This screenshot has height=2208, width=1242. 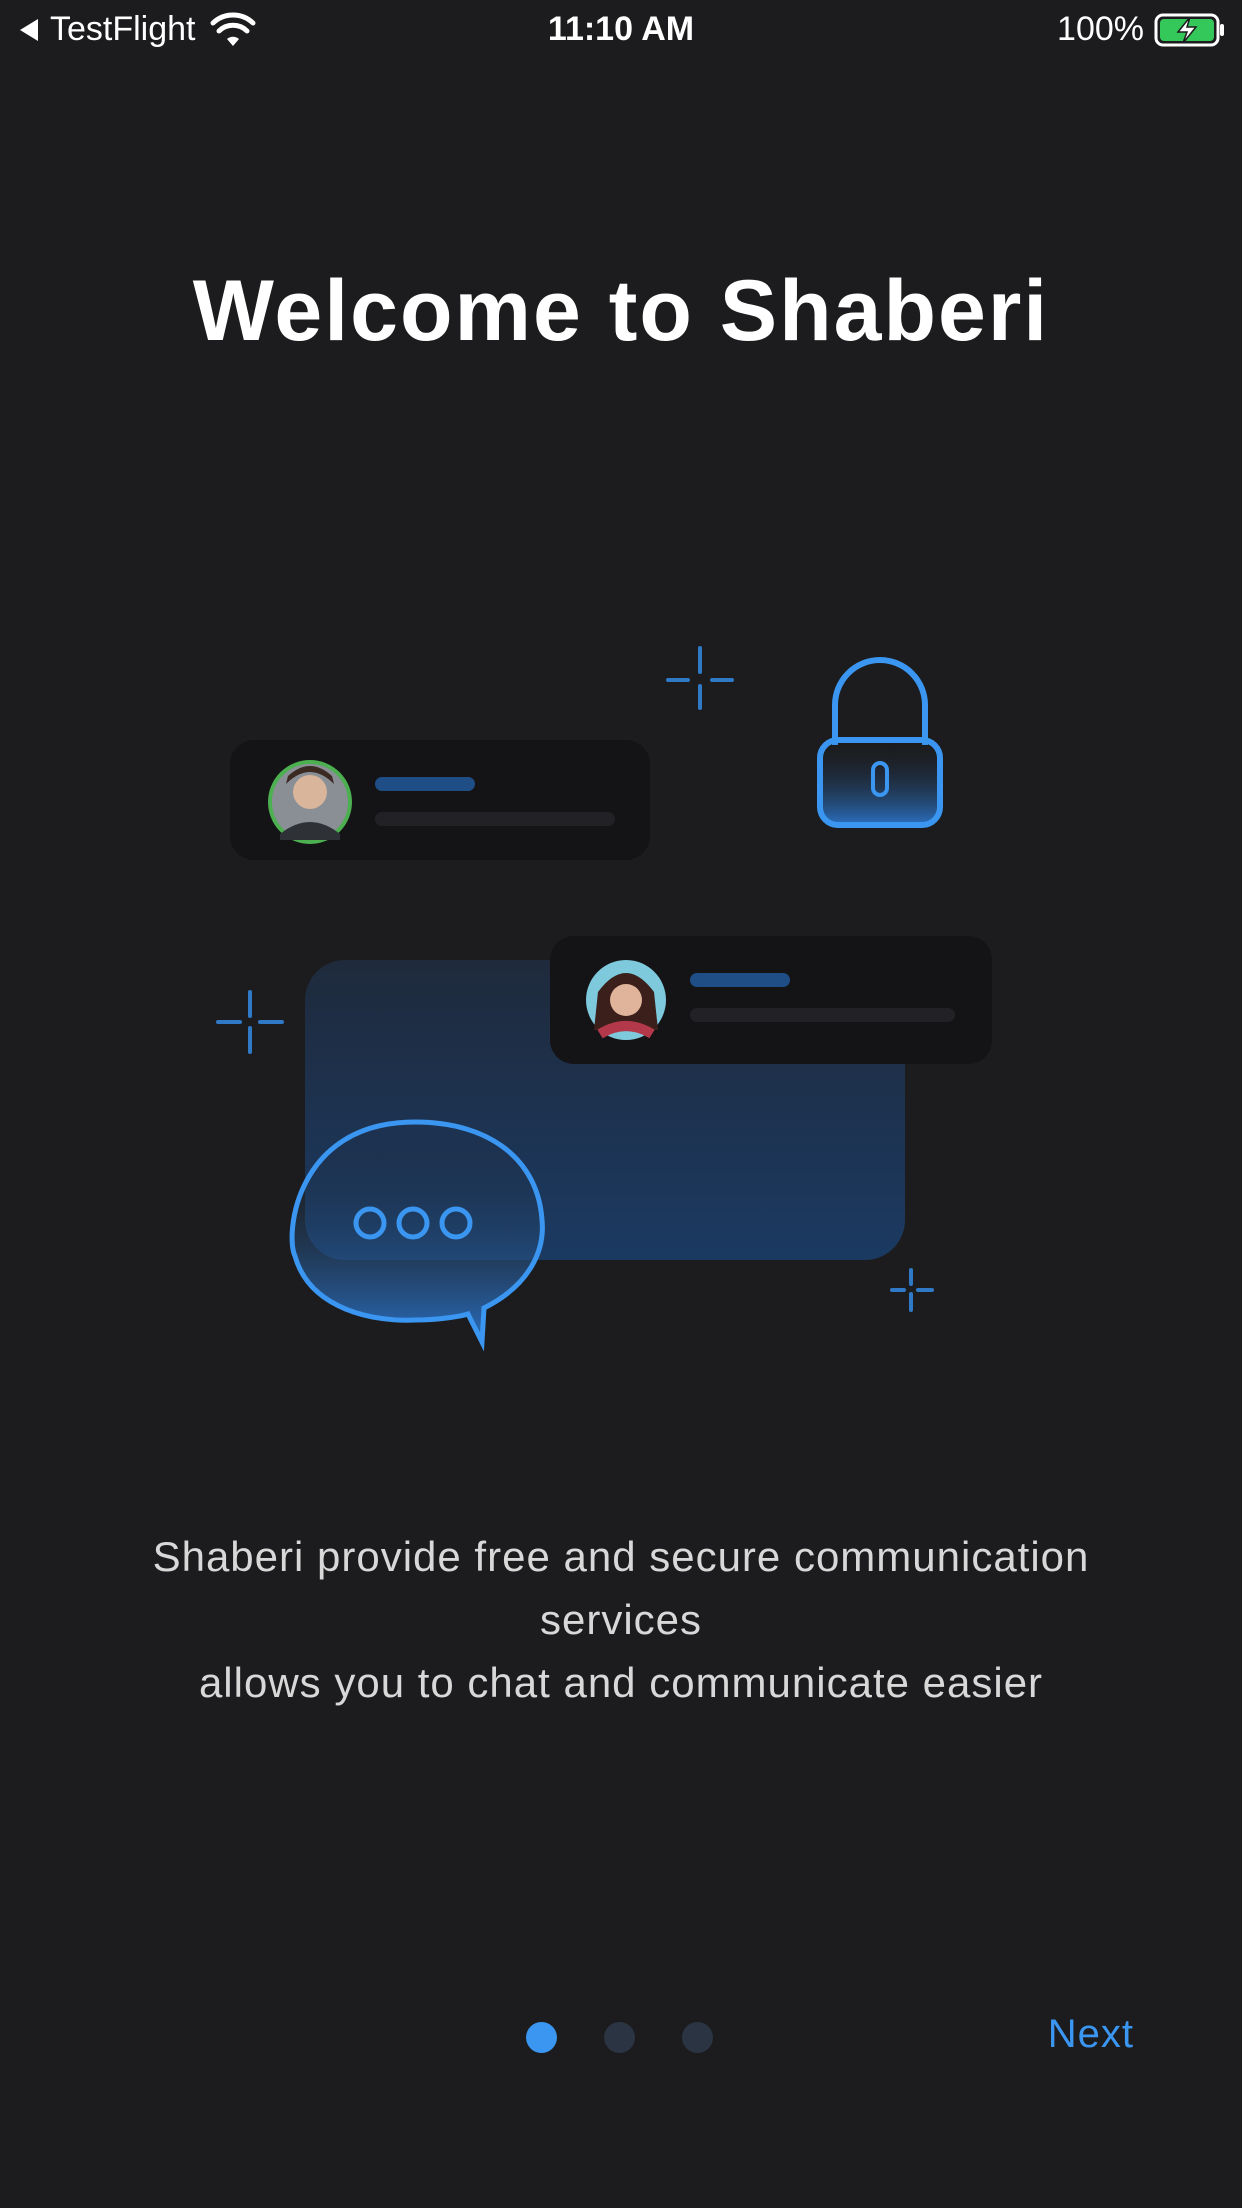 What do you see at coordinates (417, 1235) in the screenshot?
I see `speech-bubble-icon` at bounding box center [417, 1235].